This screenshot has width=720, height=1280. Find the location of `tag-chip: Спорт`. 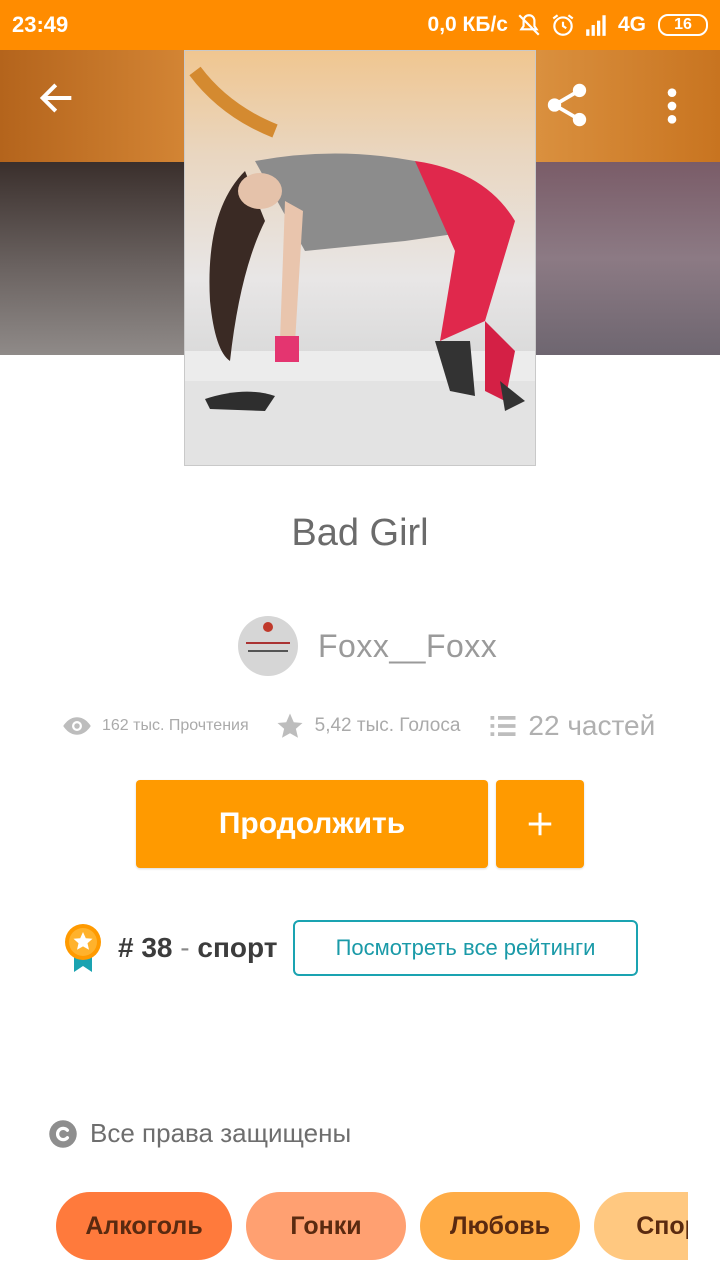

tag-chip: Спорт is located at coordinates (641, 1226).